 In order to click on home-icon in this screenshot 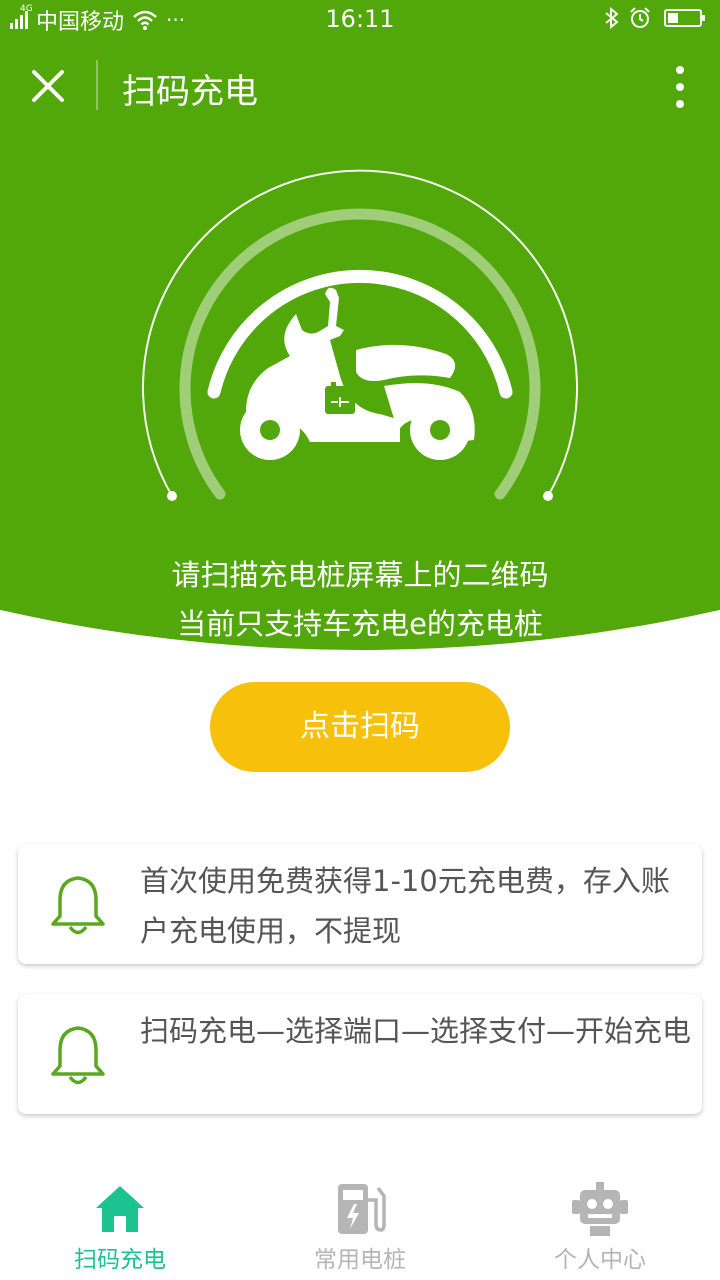, I will do `click(120, 1209)`.